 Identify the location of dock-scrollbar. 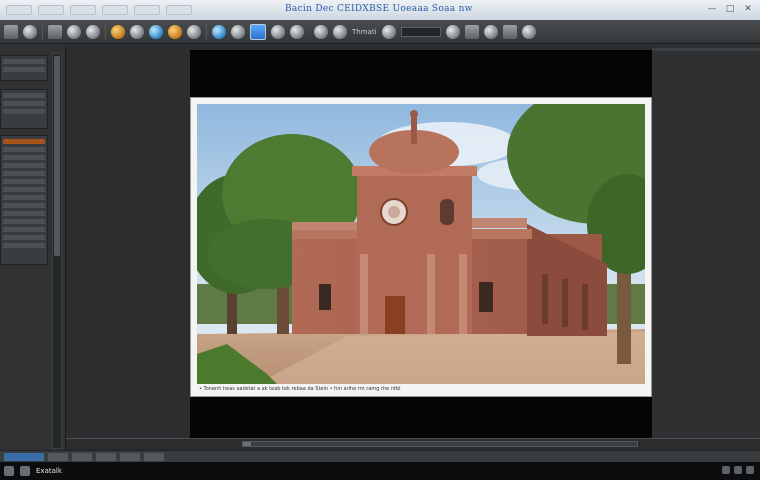
(57, 251).